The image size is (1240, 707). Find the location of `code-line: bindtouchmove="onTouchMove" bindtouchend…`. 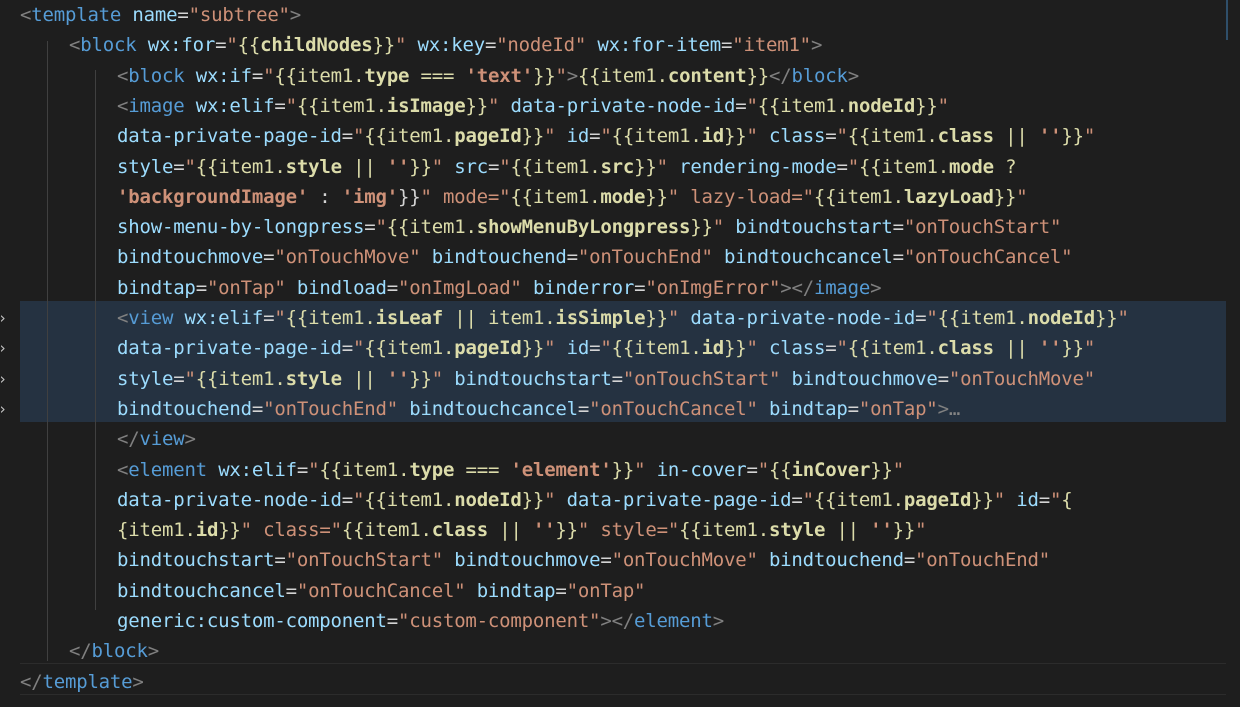

code-line: bindtouchmove="onTouchMove" bindtouchend… is located at coordinates (595, 257).